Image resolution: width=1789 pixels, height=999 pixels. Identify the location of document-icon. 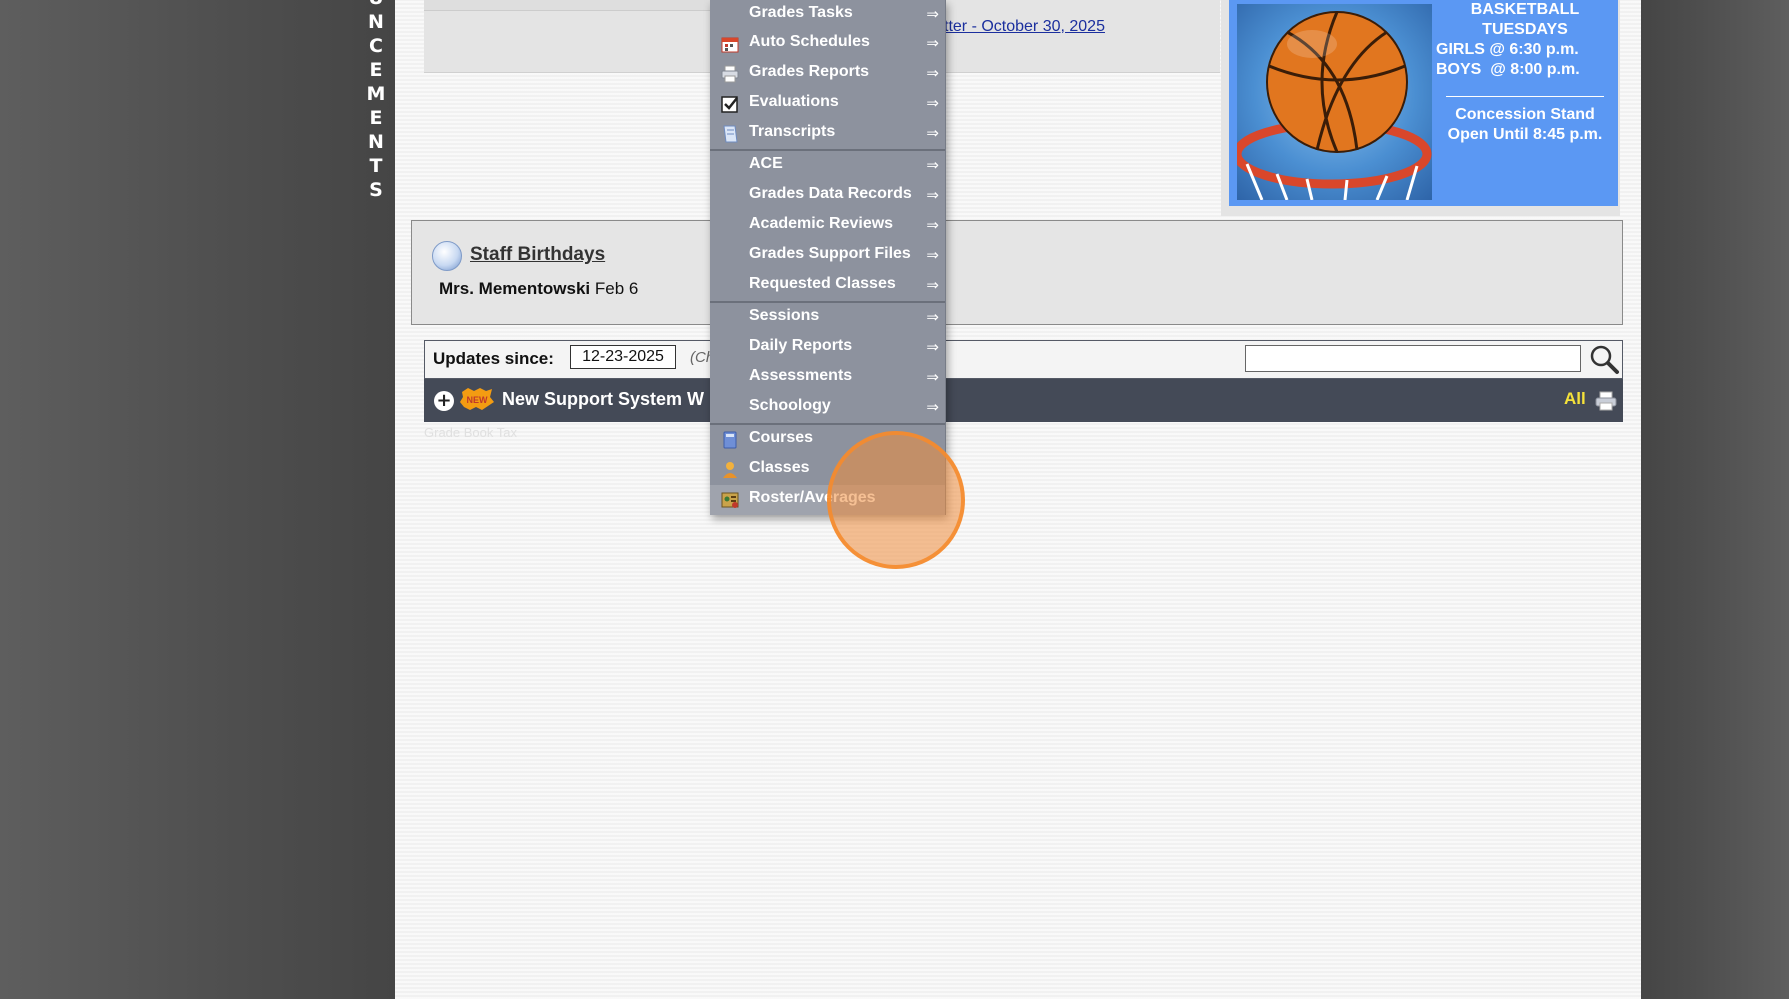
(730, 134).